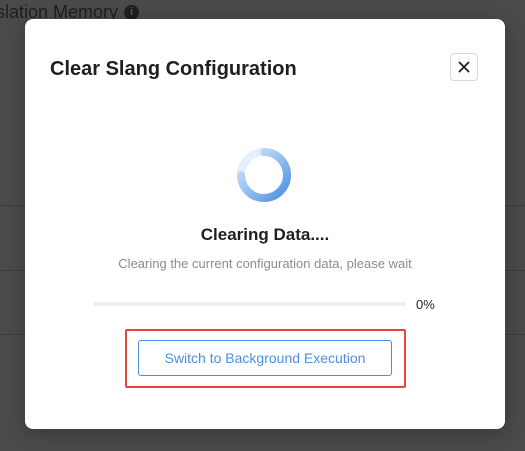  What do you see at coordinates (265, 358) in the screenshot?
I see `switch-to-background-button: Switch to Background Execution` at bounding box center [265, 358].